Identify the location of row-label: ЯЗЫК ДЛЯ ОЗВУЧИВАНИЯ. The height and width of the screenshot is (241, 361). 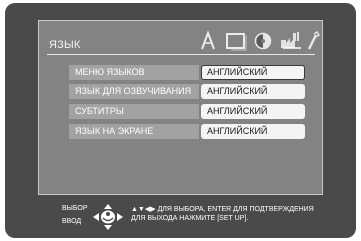
(134, 91).